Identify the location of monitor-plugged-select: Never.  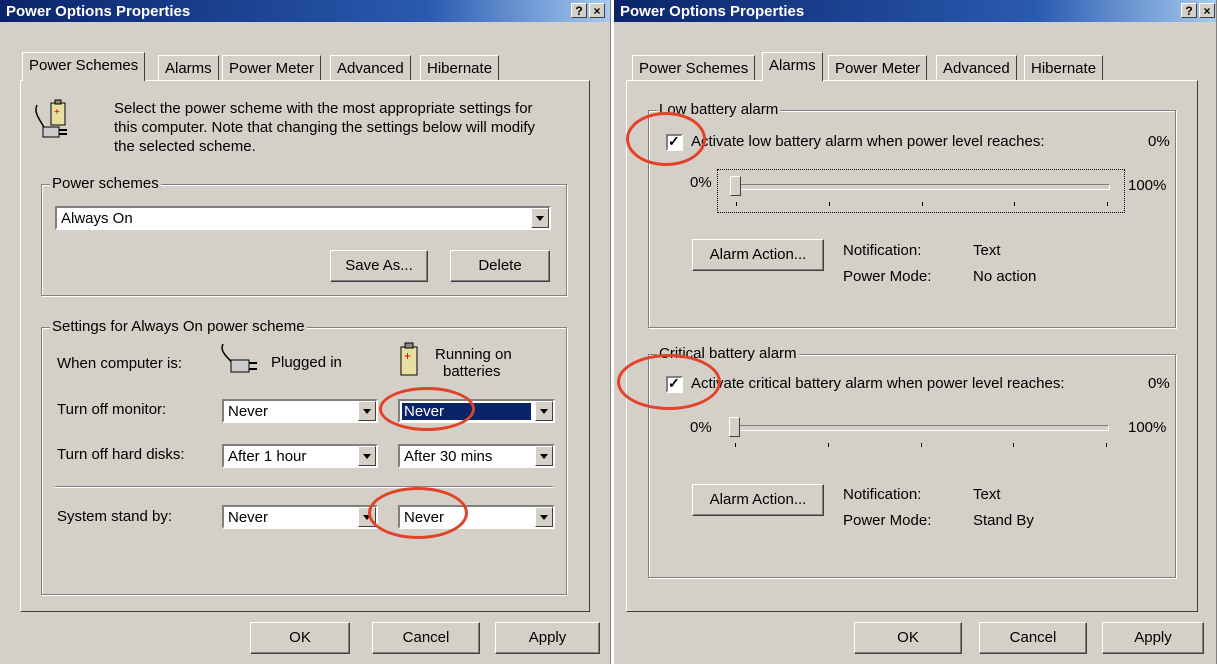
(300, 411).